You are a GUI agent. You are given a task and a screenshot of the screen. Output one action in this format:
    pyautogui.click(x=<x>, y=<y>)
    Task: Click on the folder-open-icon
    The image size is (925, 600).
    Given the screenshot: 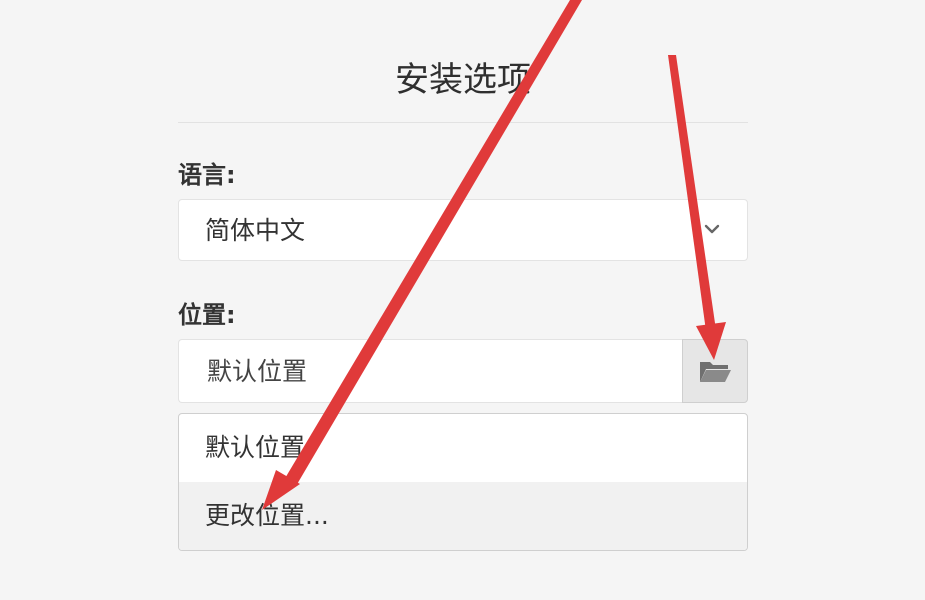 What is the action you would take?
    pyautogui.click(x=715, y=372)
    